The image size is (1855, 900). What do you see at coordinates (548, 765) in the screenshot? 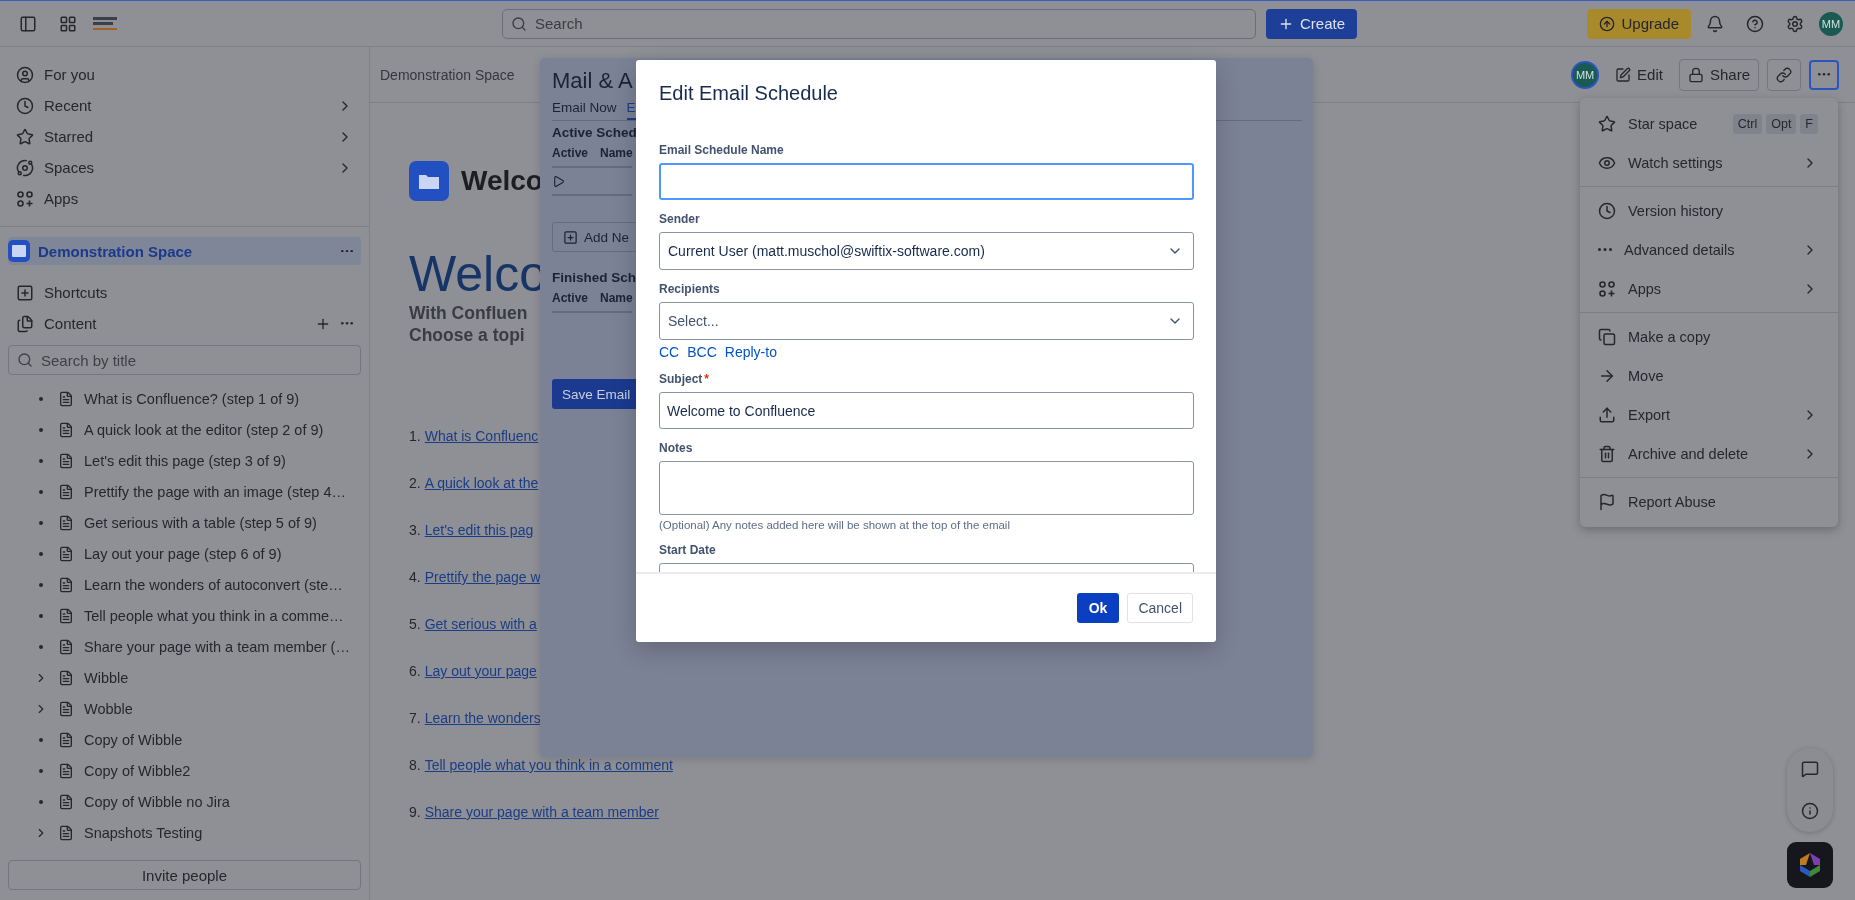
I see `page-link: Tell people what you think in a comment` at bounding box center [548, 765].